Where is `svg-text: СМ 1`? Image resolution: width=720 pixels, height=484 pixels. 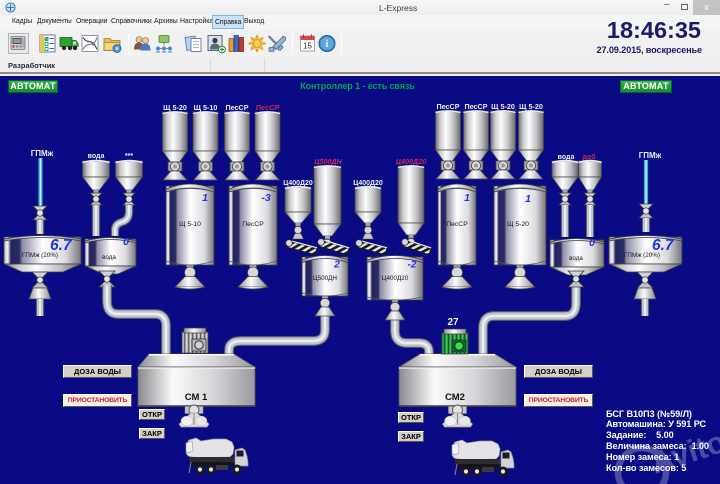 svg-text: СМ 1 is located at coordinates (196, 397).